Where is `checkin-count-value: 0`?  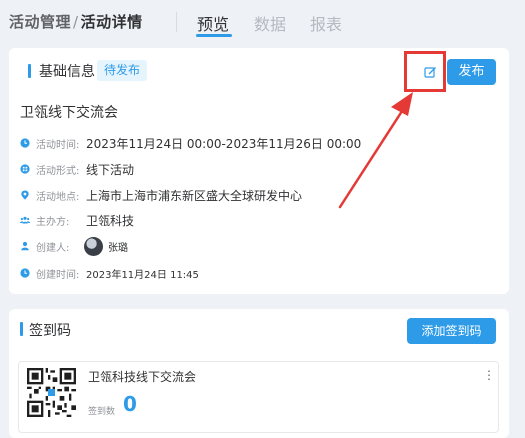
checkin-count-value: 0 is located at coordinates (130, 404).